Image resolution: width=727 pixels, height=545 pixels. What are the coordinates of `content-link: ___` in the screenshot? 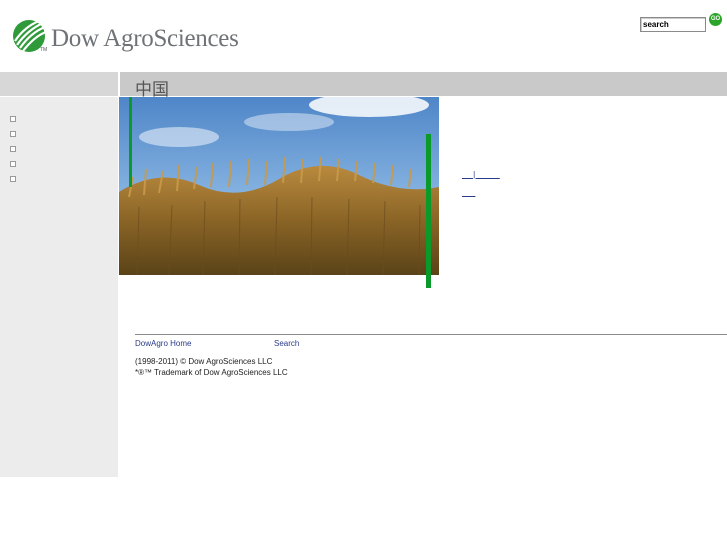 It's located at (468, 192).